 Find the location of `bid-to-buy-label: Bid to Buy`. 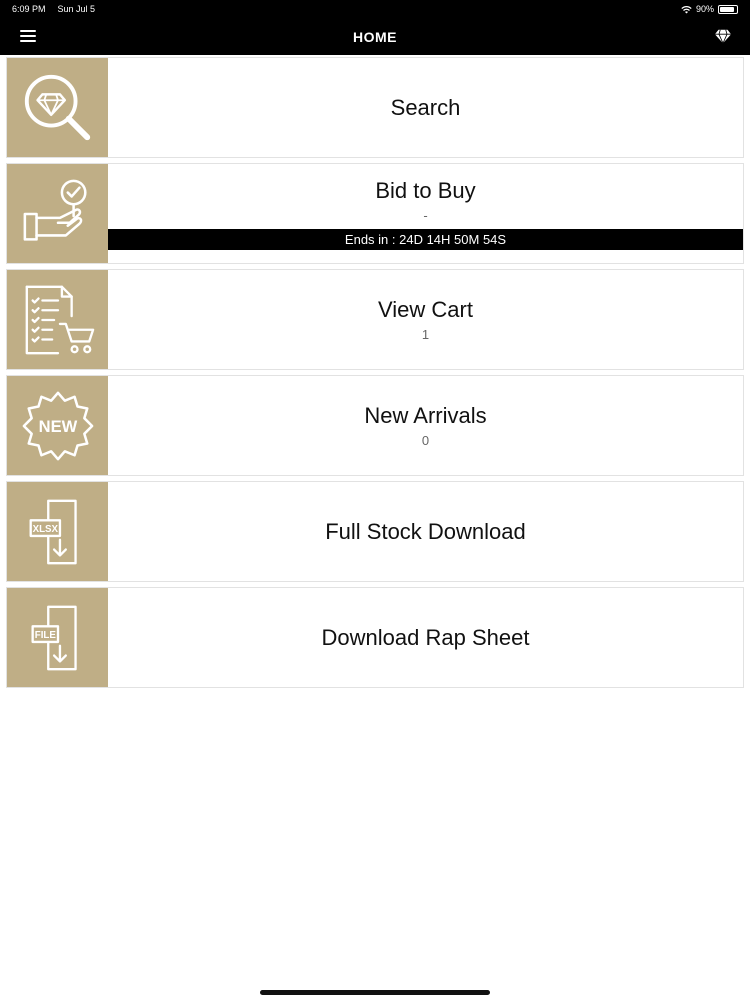

bid-to-buy-label: Bid to Buy is located at coordinates (425, 190).